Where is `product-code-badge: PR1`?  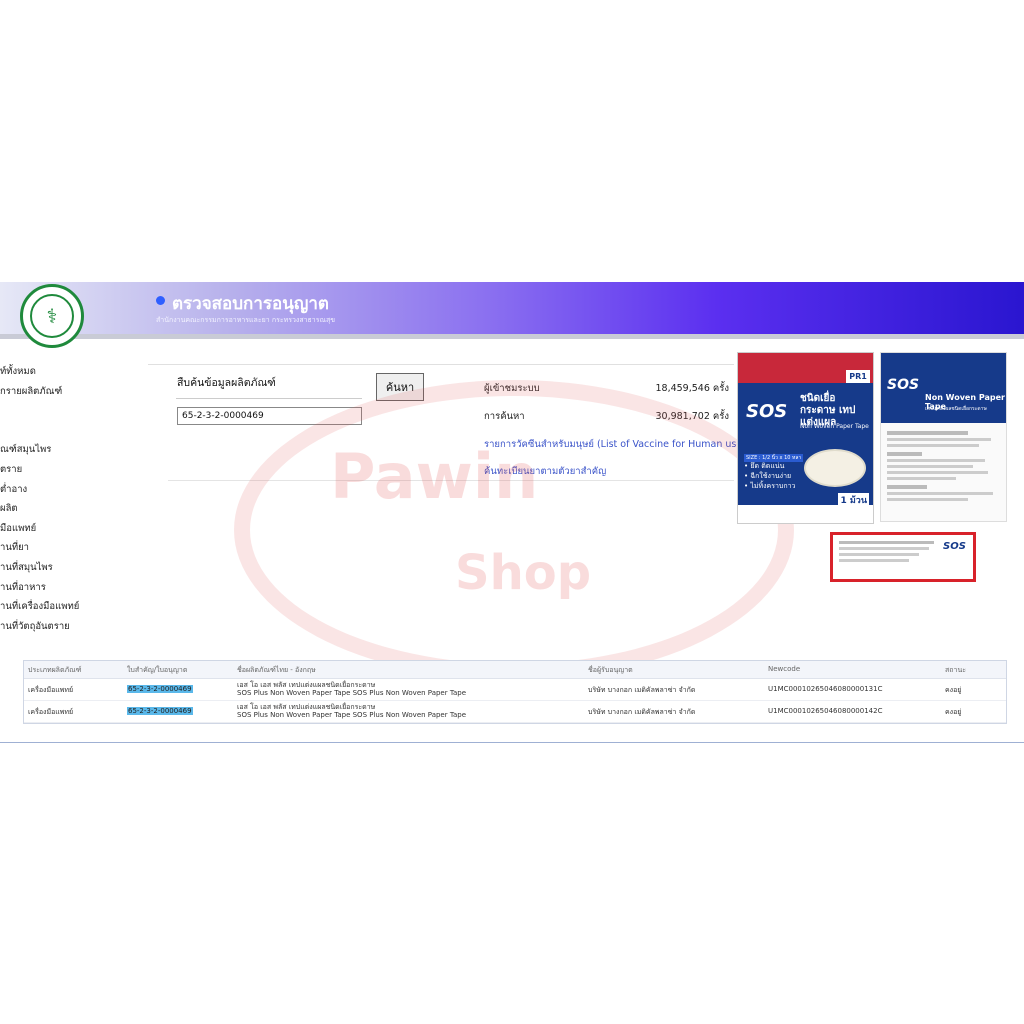
product-code-badge: PR1 is located at coordinates (858, 376).